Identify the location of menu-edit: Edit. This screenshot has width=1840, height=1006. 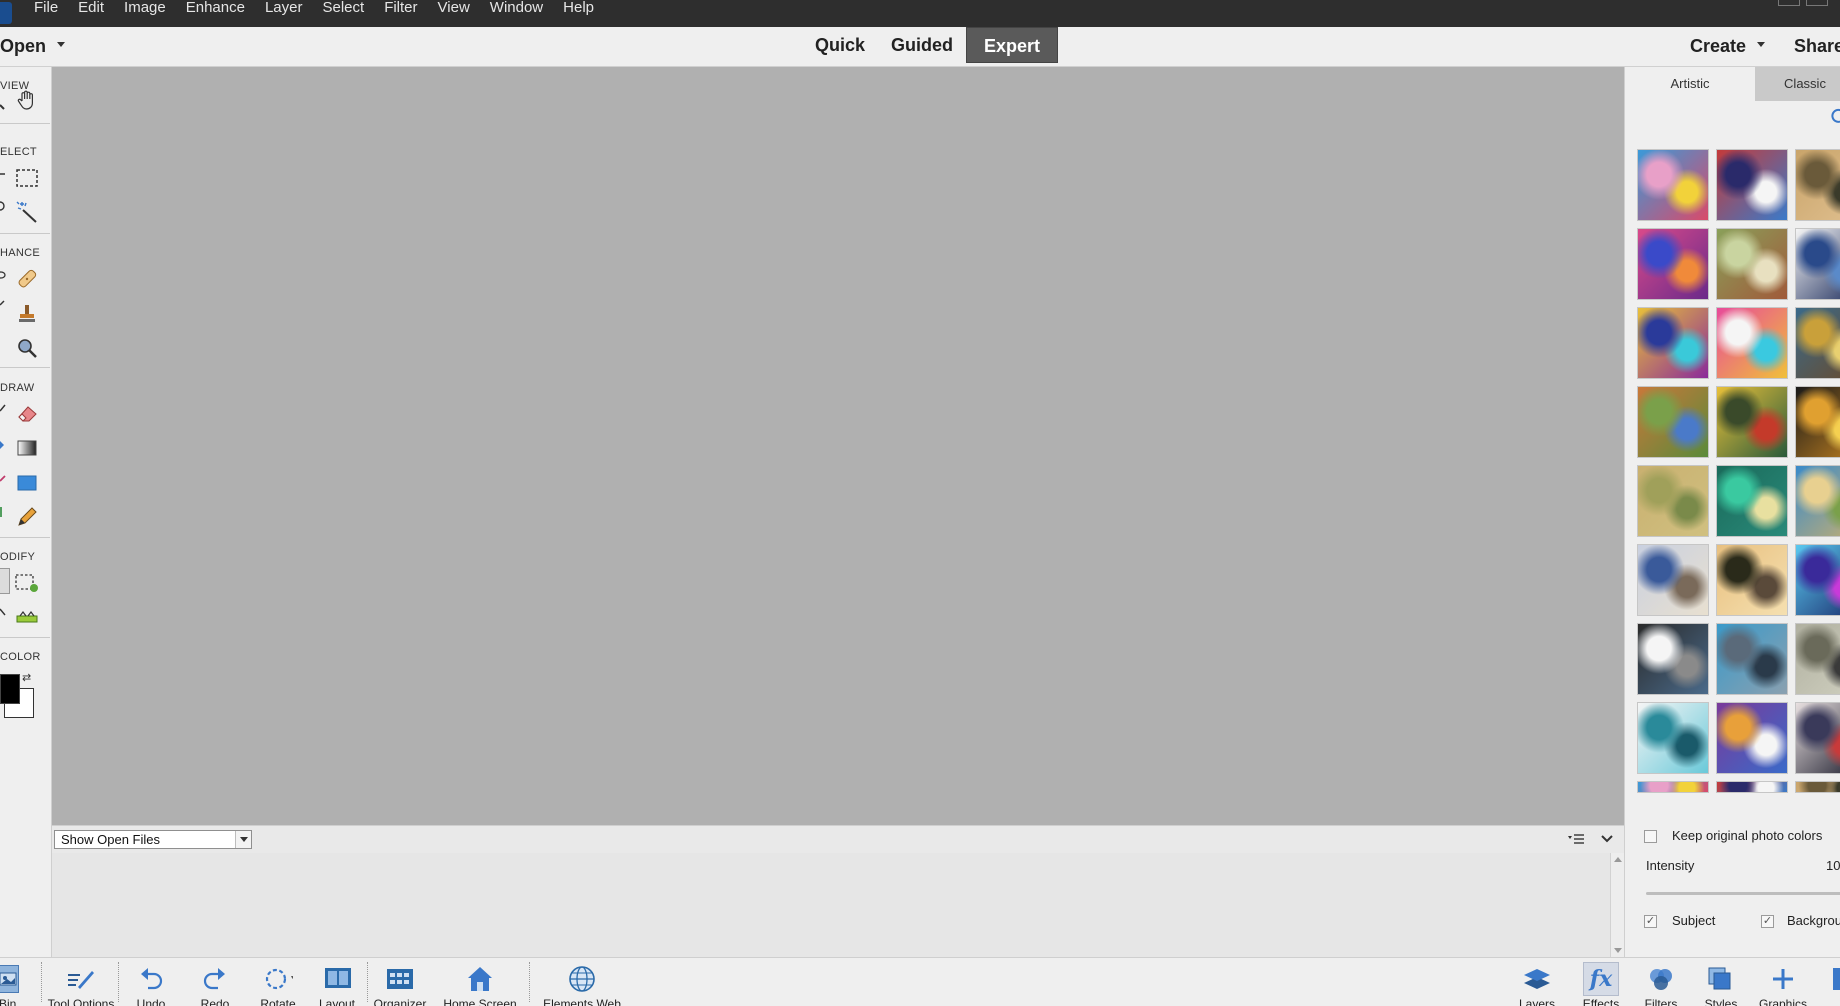
(91, 8).